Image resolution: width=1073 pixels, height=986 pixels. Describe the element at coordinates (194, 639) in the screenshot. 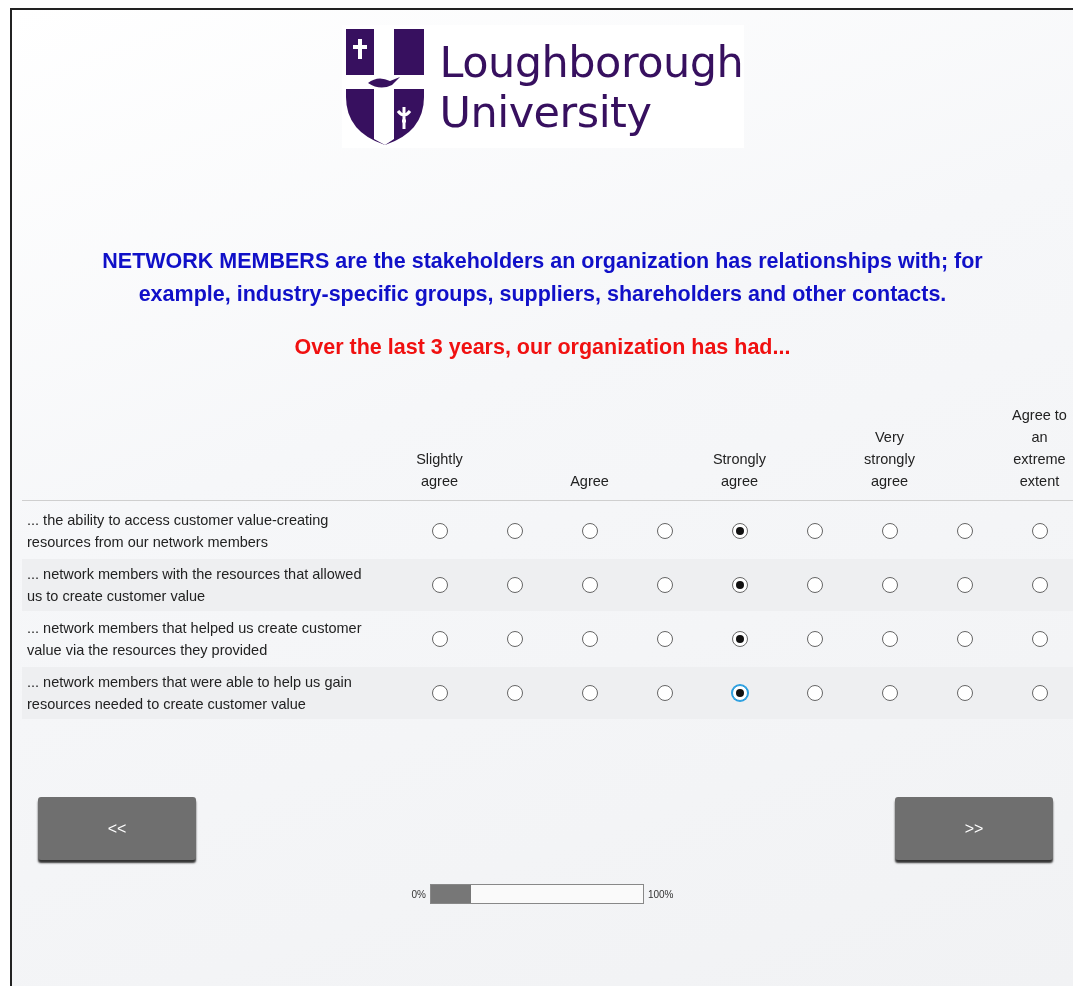

I see `statement-text: ... network members that helped us create customer value via the resources they provided` at that location.